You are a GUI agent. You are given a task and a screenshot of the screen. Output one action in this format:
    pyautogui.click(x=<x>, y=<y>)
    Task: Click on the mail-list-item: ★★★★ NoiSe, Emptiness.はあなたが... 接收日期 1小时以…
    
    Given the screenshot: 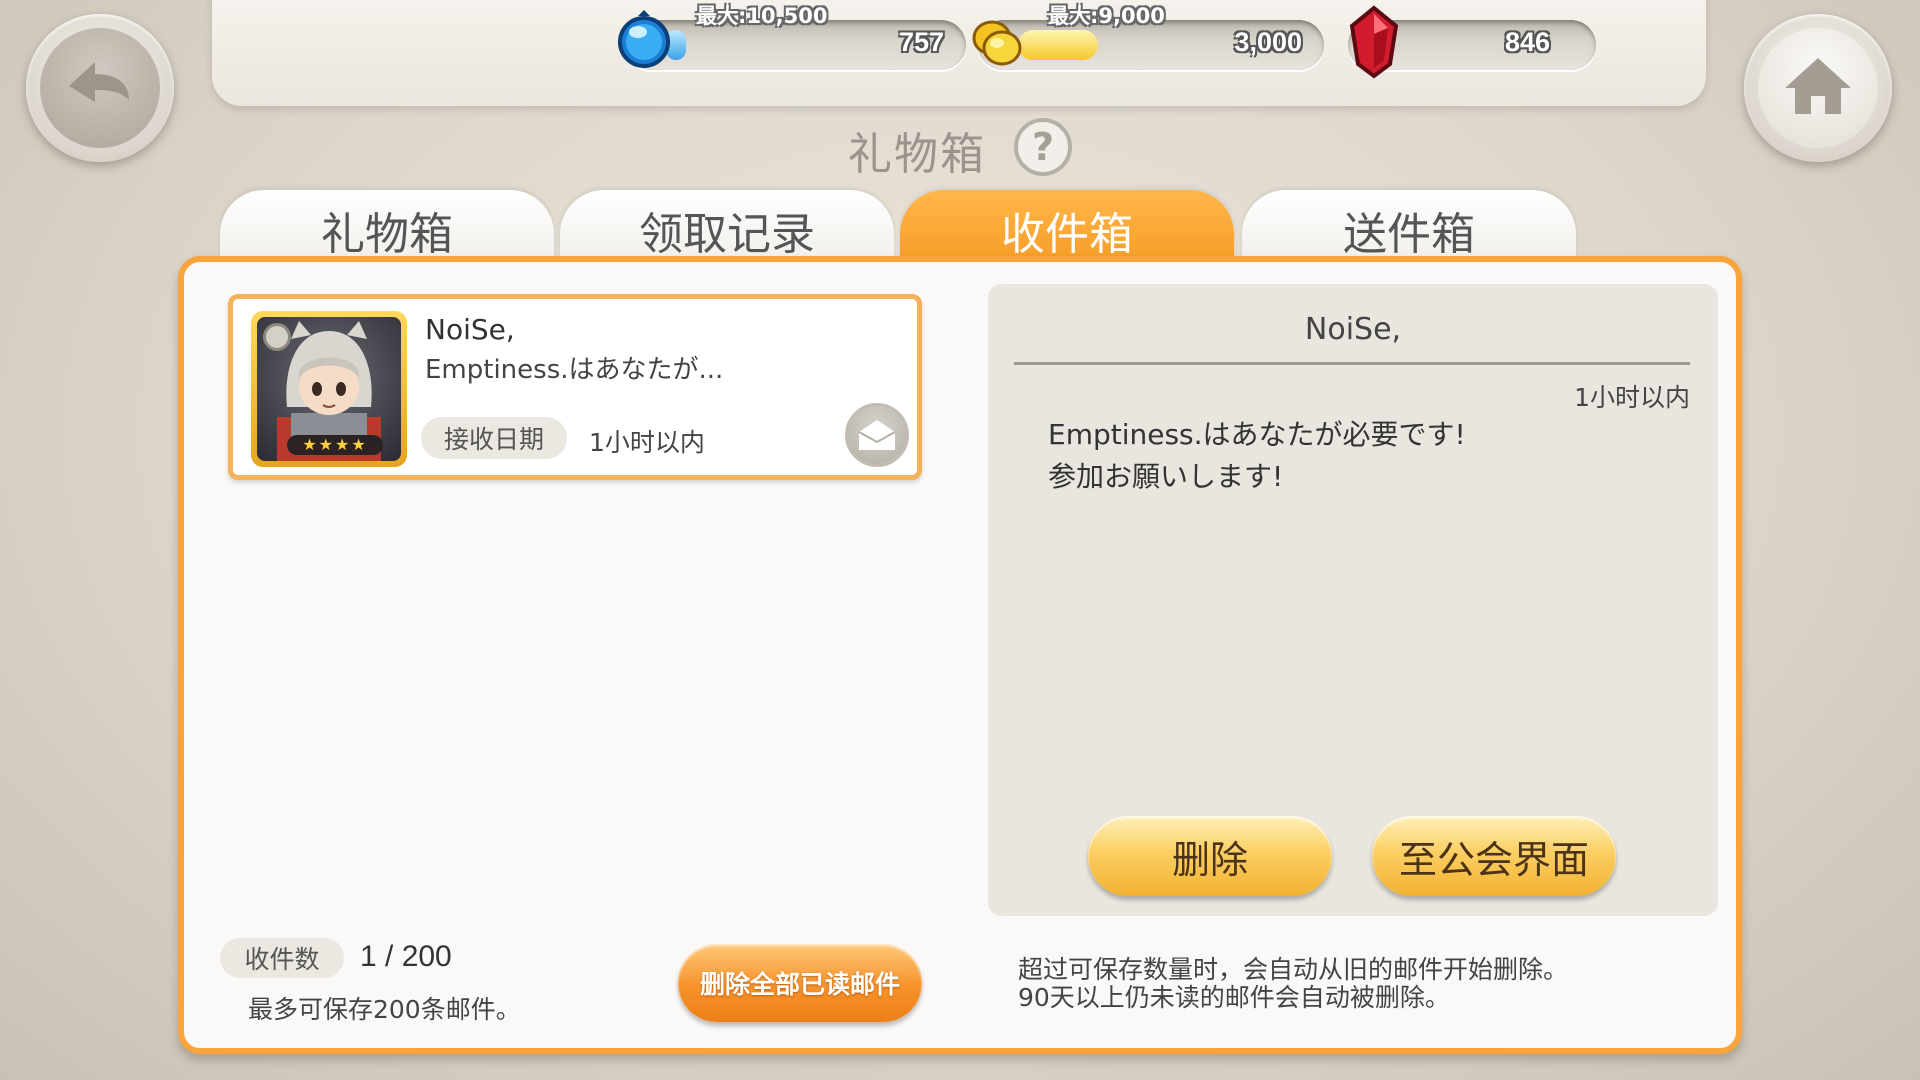 What is the action you would take?
    pyautogui.click(x=575, y=387)
    